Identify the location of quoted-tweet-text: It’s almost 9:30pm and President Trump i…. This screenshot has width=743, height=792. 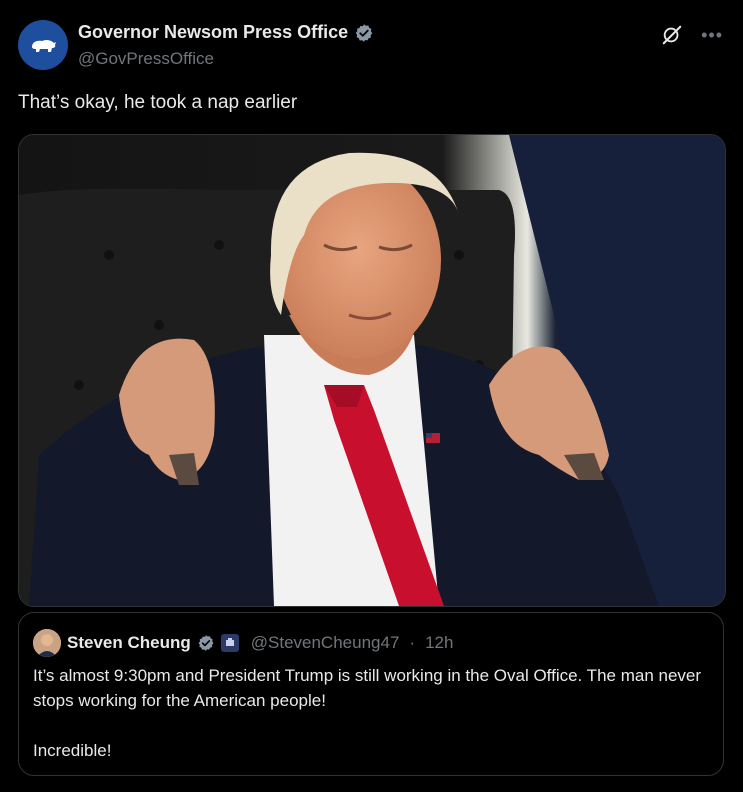
(370, 713).